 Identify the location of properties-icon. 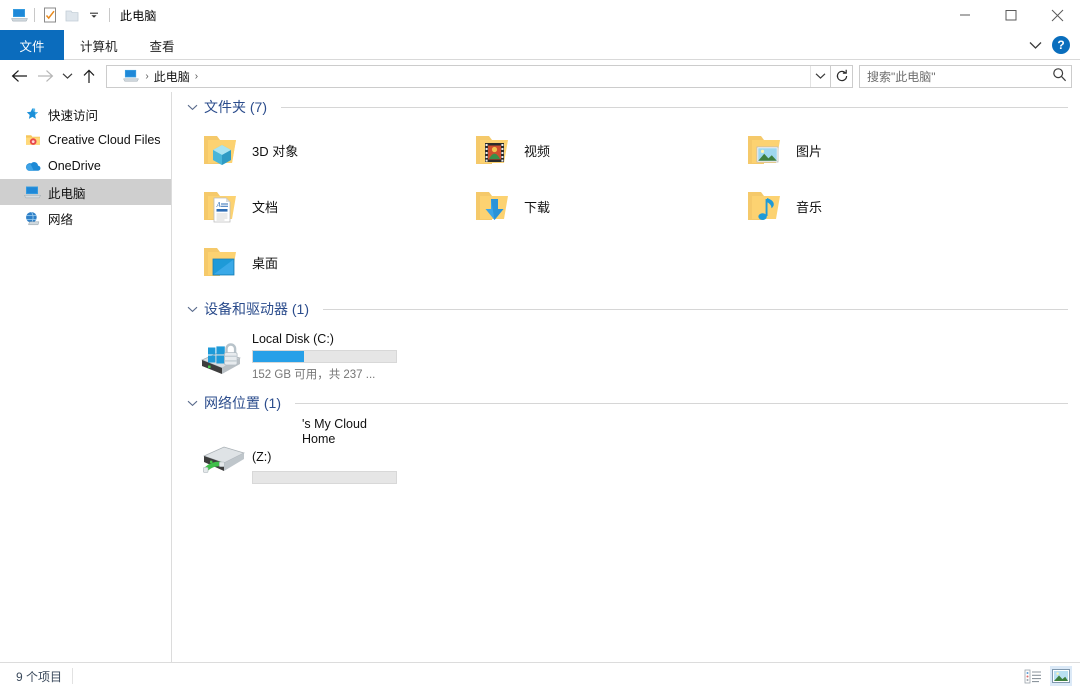
(50, 15).